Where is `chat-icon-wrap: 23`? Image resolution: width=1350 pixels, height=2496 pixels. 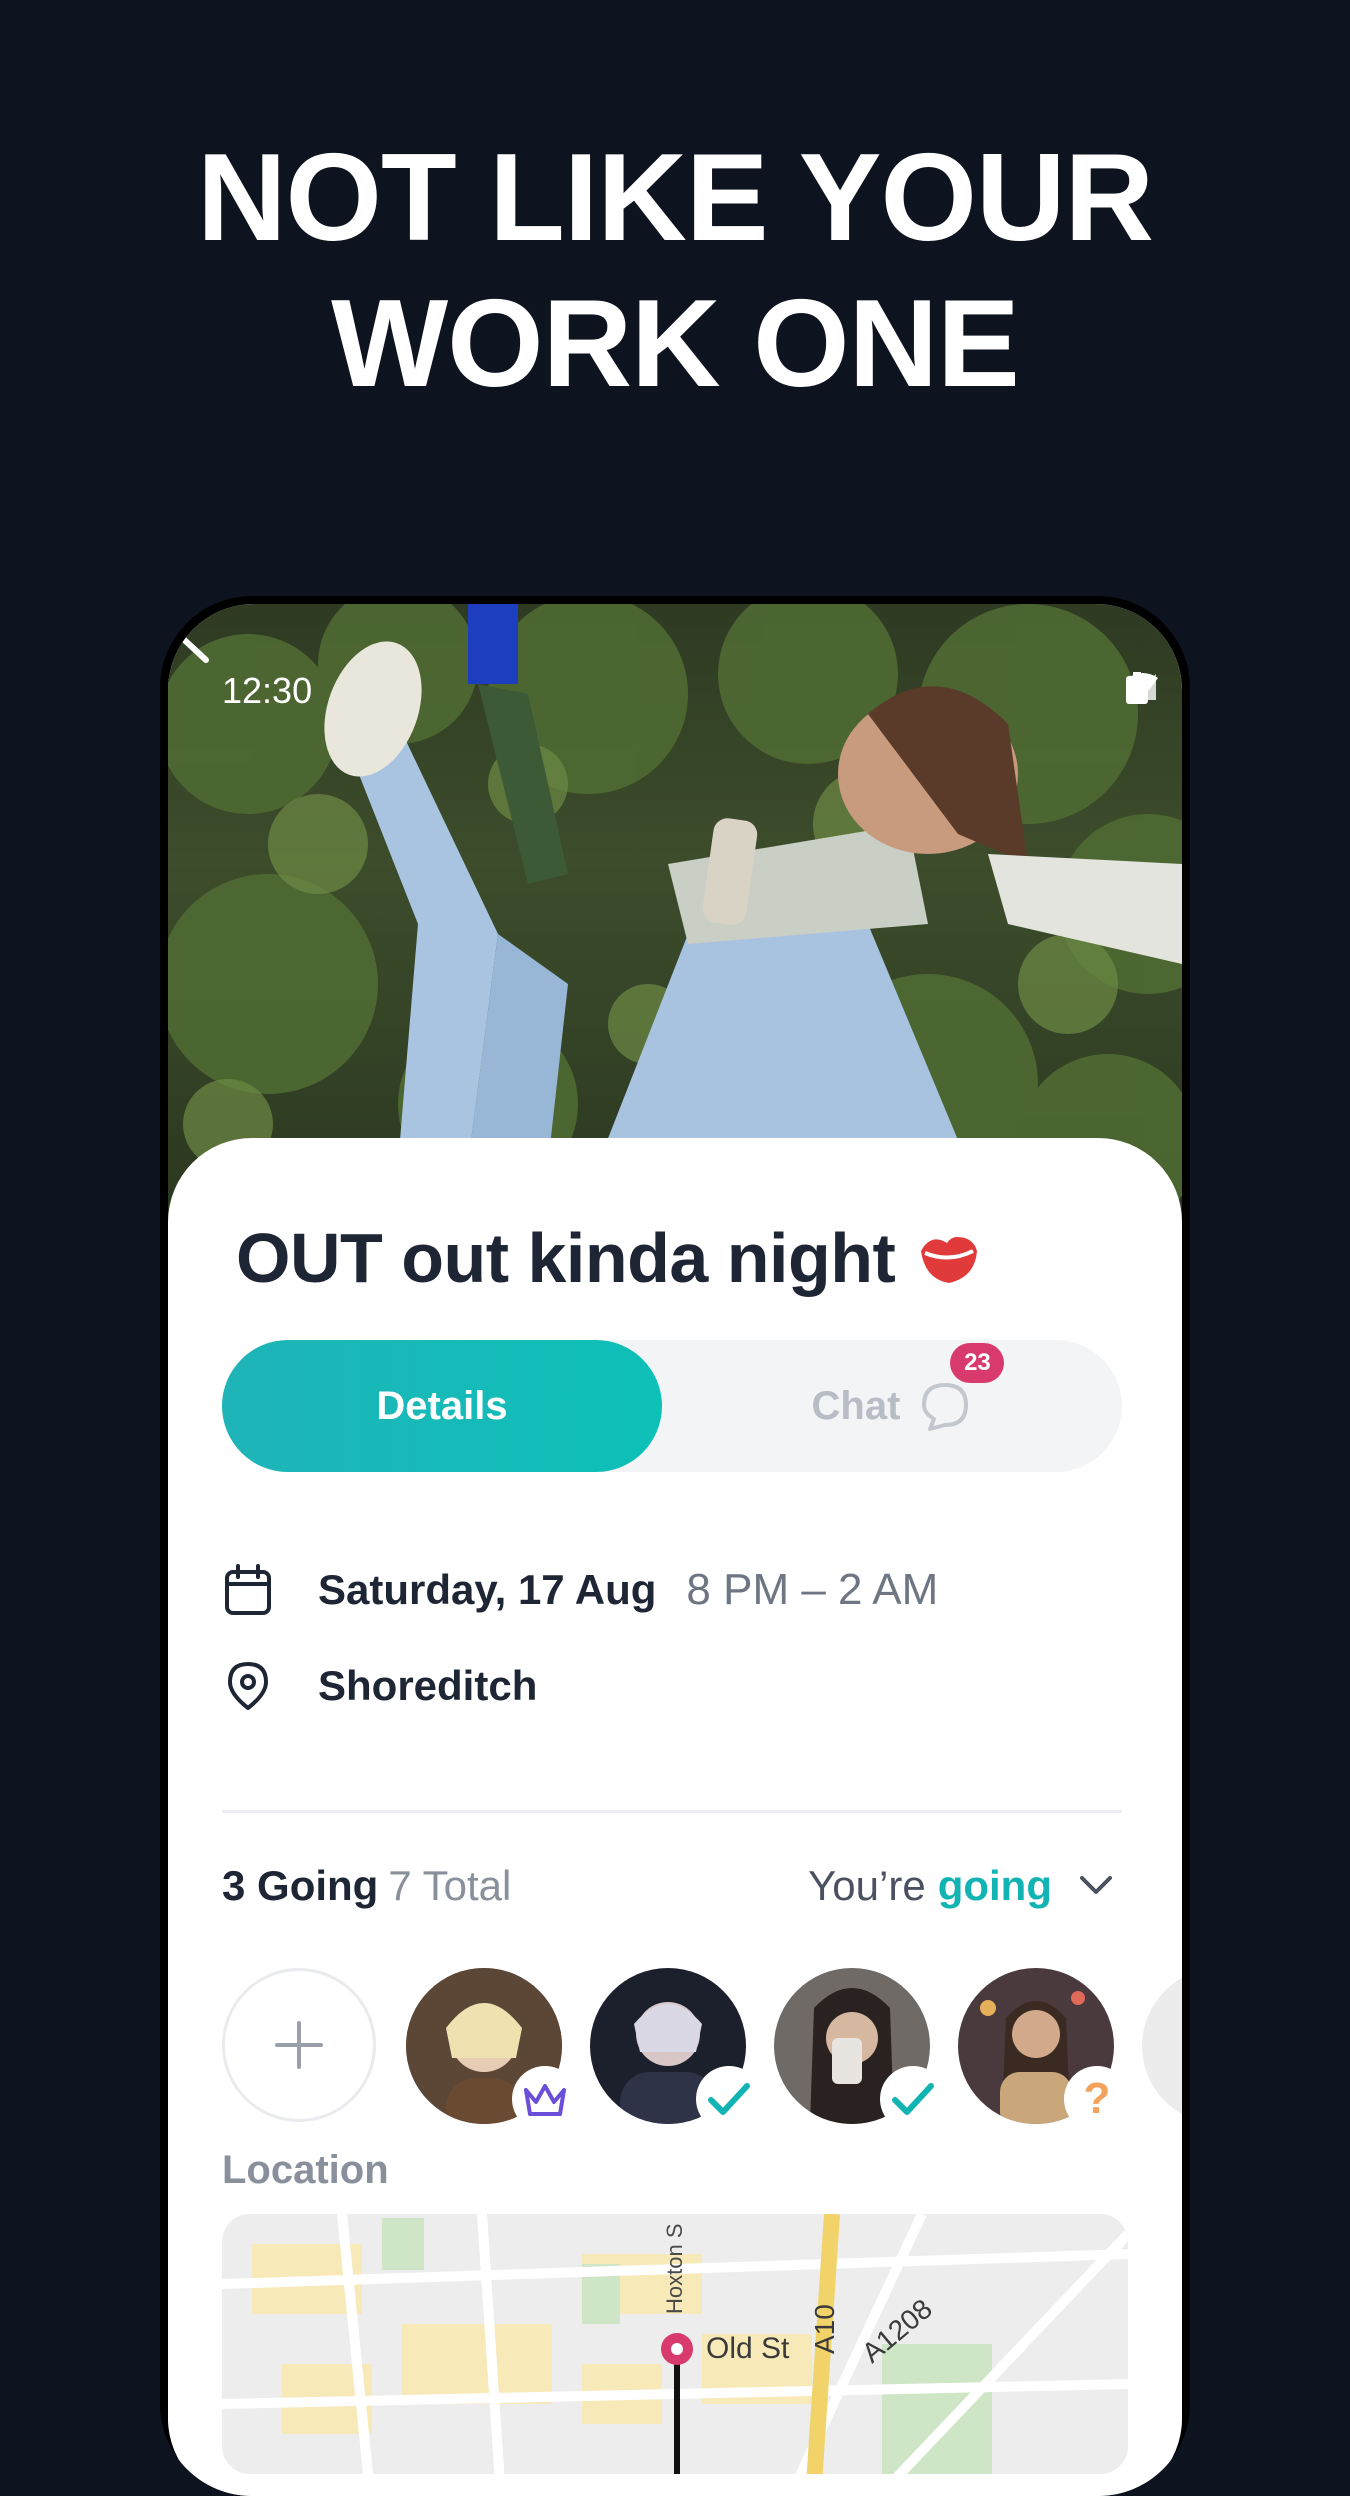
chat-icon-wrap: 23 is located at coordinates (961, 1388).